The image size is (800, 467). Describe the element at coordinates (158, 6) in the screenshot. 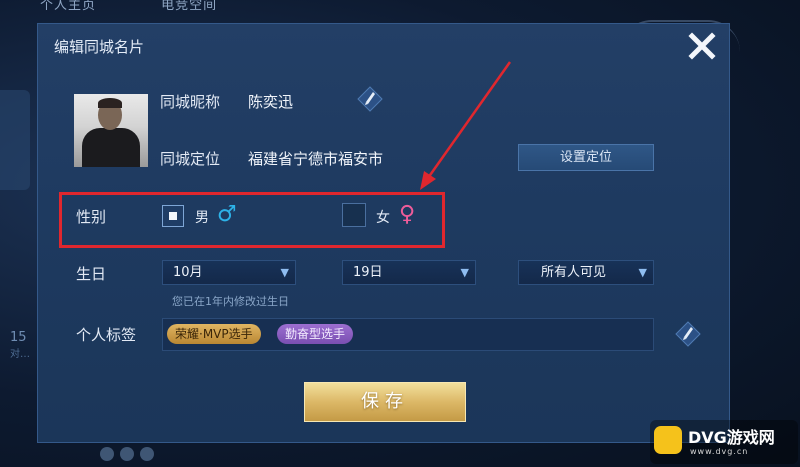

I see `background-tabs: 个人主页 电竞空间` at that location.